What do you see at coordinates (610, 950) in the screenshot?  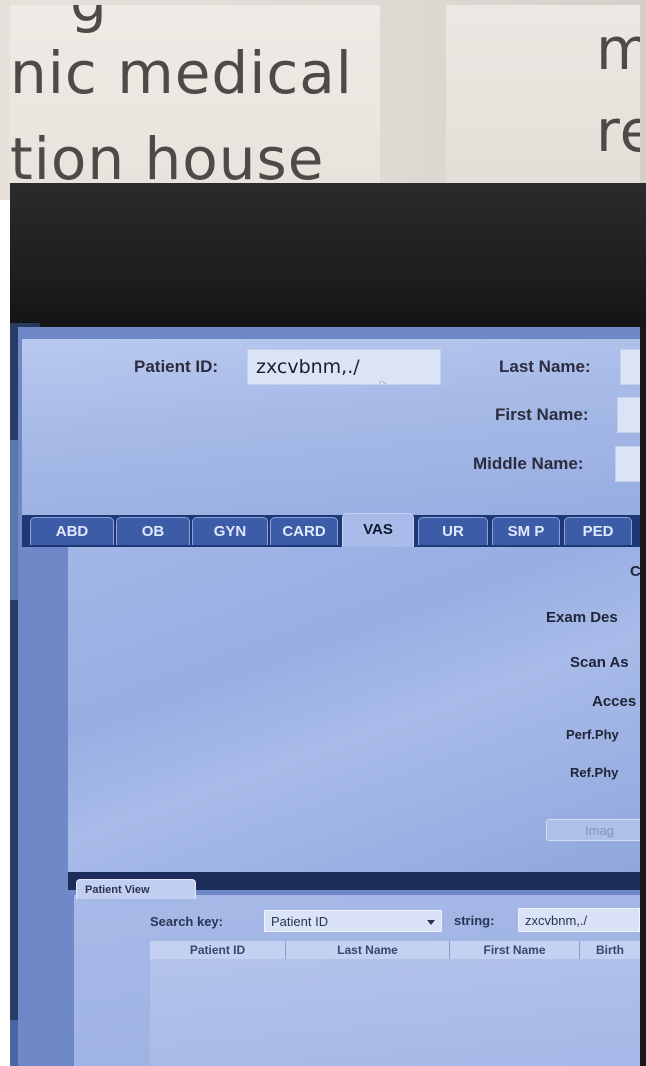 I see `column-birth: Birth` at bounding box center [610, 950].